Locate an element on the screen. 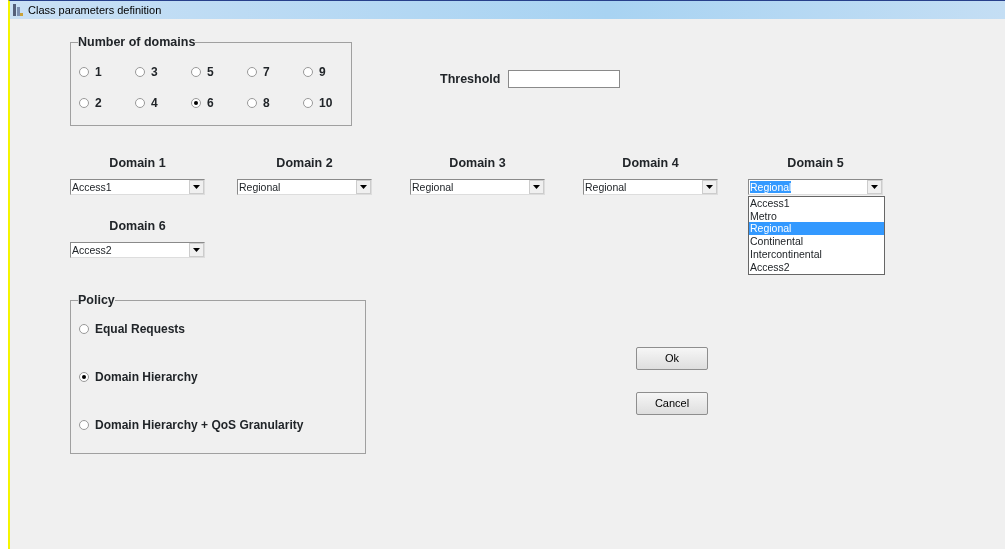  cancel-button: Cancel is located at coordinates (672, 403).